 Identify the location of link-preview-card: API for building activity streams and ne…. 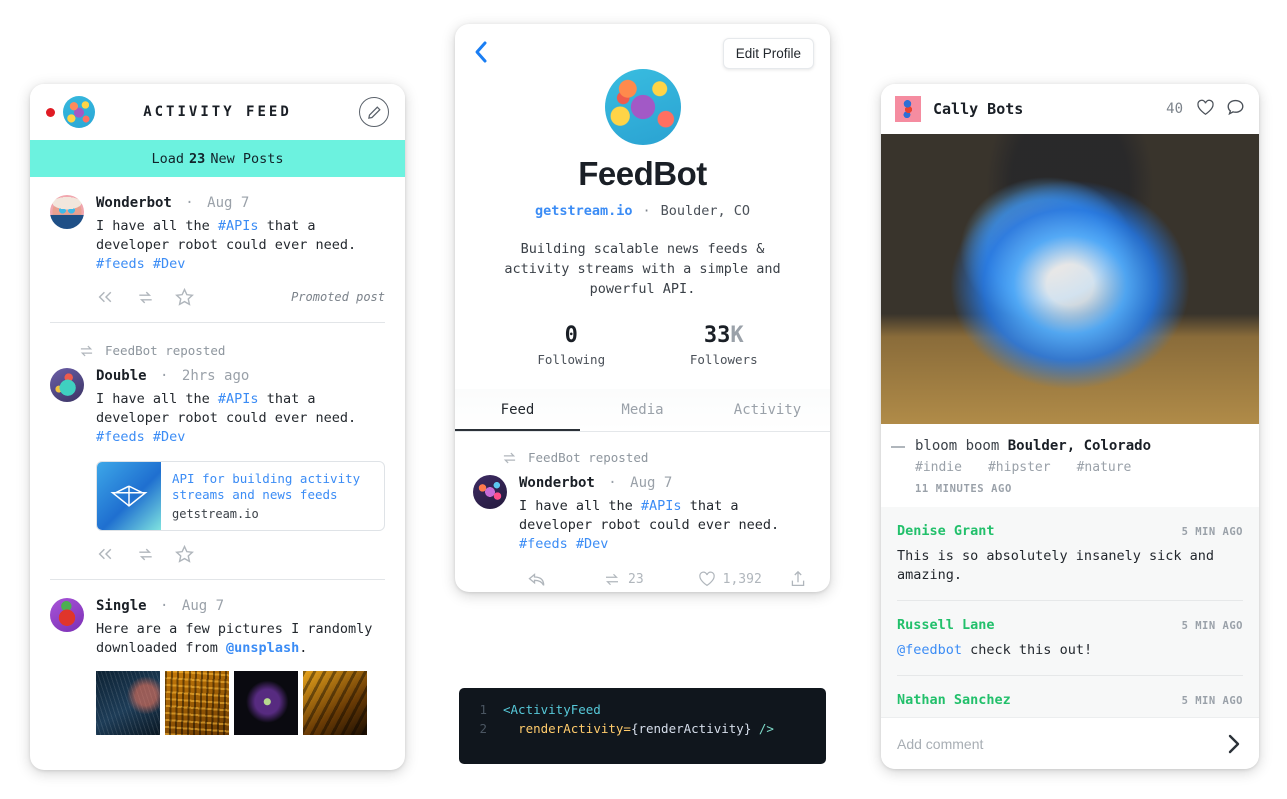
(240, 496).